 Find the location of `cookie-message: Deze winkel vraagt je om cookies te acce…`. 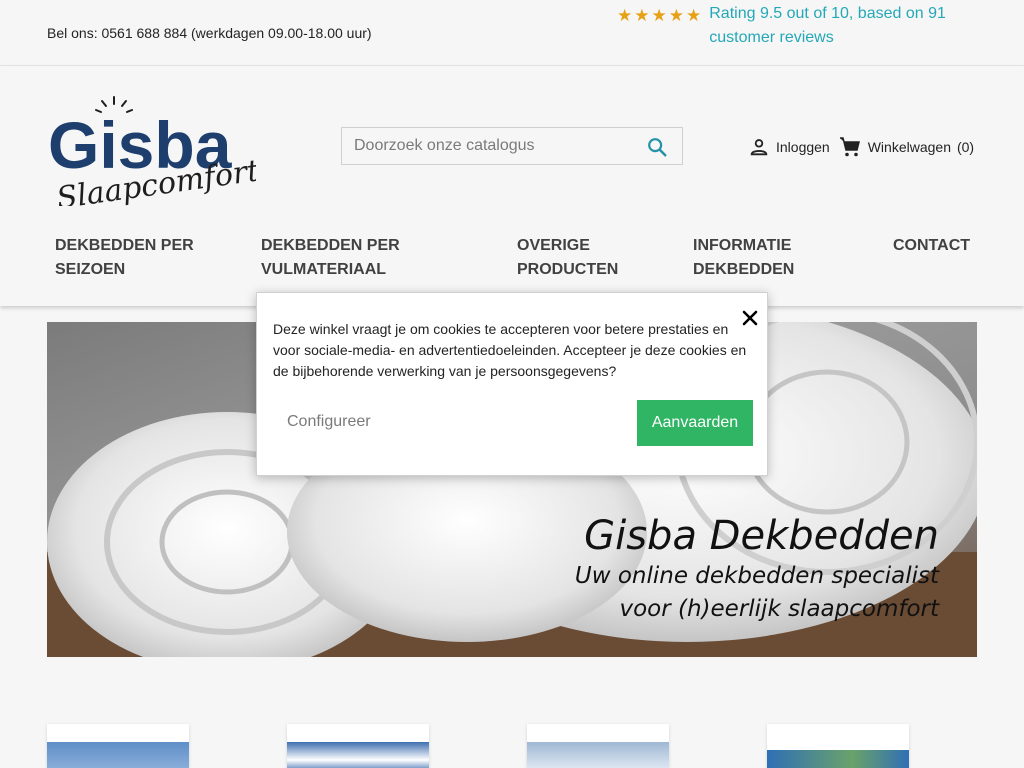

cookie-message: Deze winkel vraagt je om cookies te acce… is located at coordinates (510, 350).